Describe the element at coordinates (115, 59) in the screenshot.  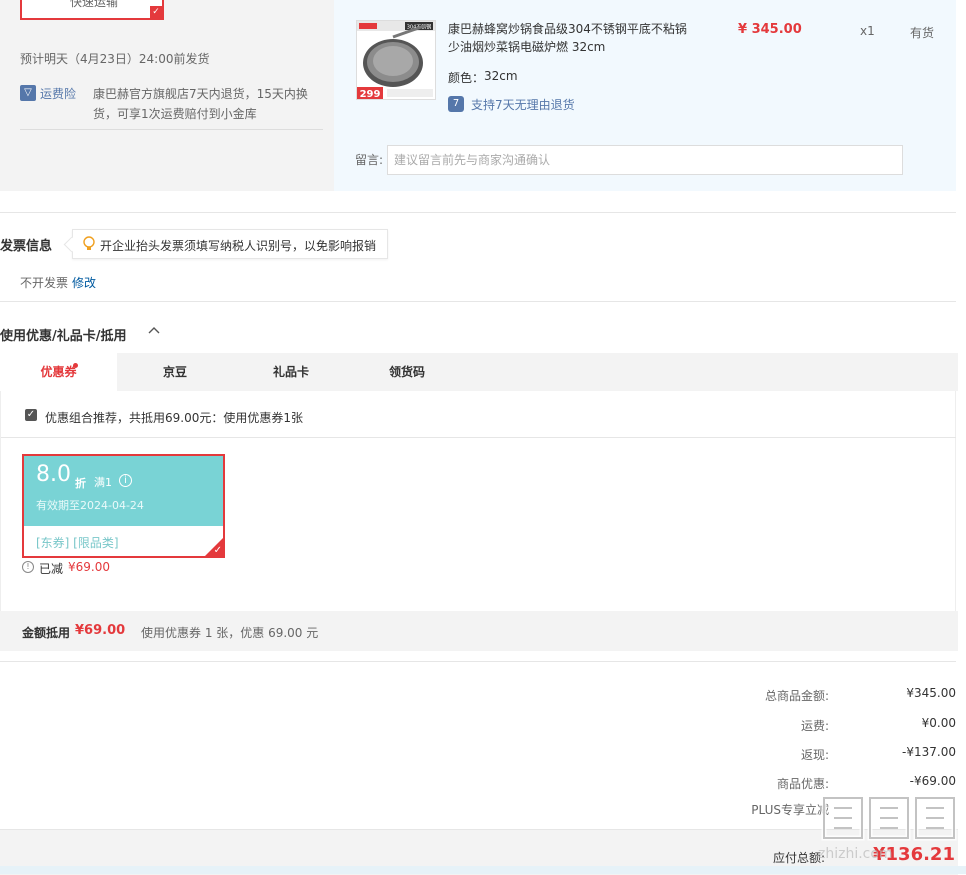
I see `delivery-estimate: 预计明天（4月23日）24:00前发货` at that location.